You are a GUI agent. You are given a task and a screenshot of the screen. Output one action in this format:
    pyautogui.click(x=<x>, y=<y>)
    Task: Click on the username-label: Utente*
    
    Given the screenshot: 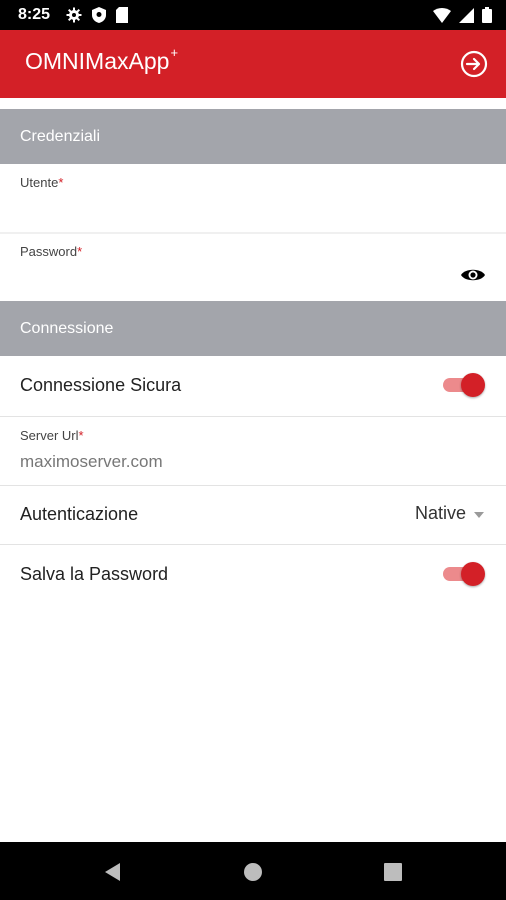 What is the action you would take?
    pyautogui.click(x=41, y=182)
    